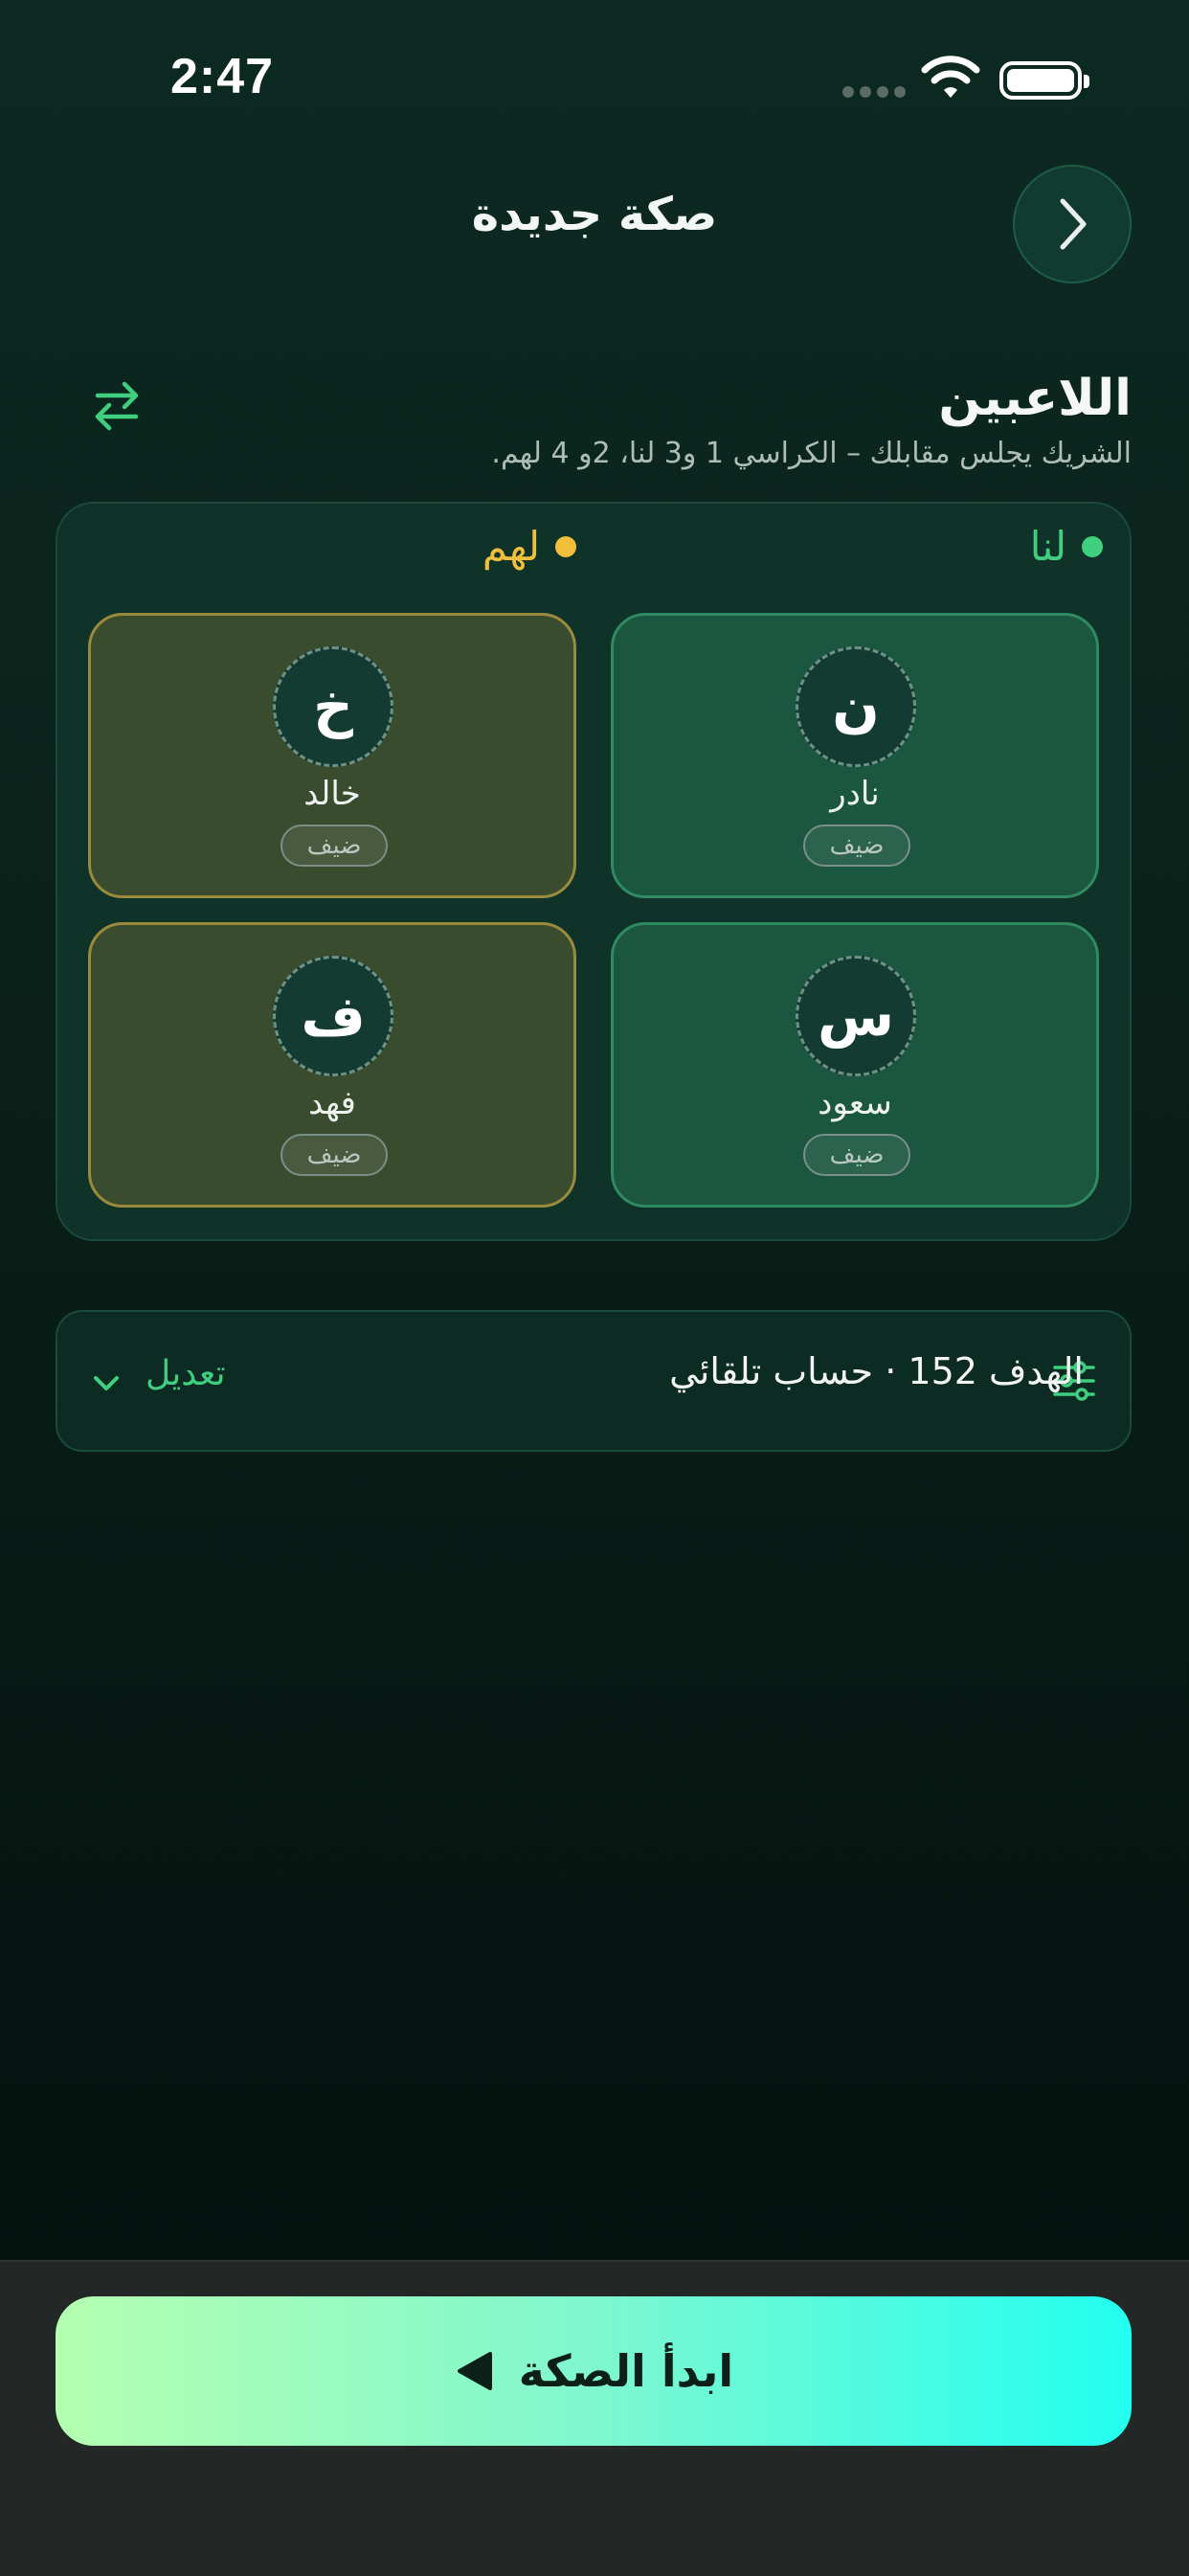 Image resolution: width=1189 pixels, height=2576 pixels. I want to click on chevron-down-icon, so click(106, 1383).